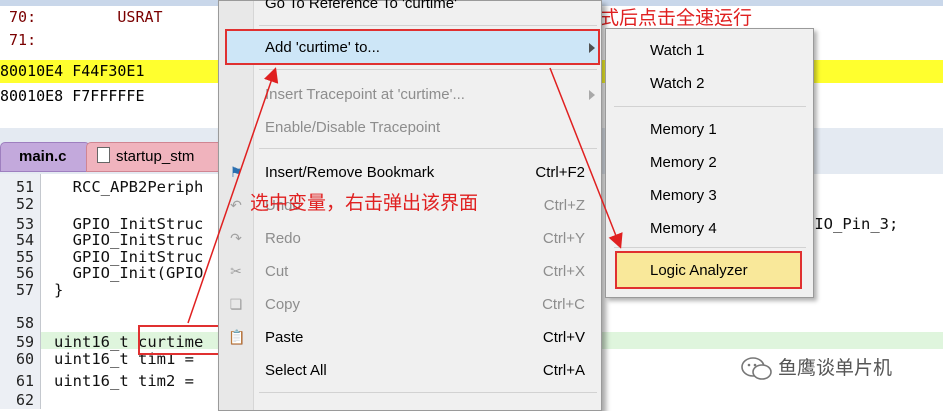 The height and width of the screenshot is (411, 943). I want to click on bookmark-icon: ⚑, so click(236, 172).